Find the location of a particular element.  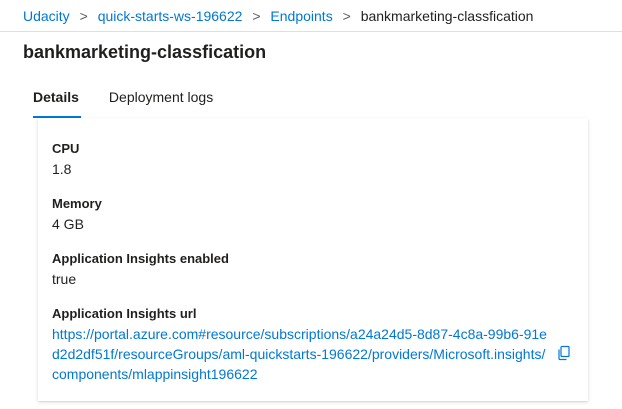

tab-bar: Details Deployment logs is located at coordinates (123, 102).